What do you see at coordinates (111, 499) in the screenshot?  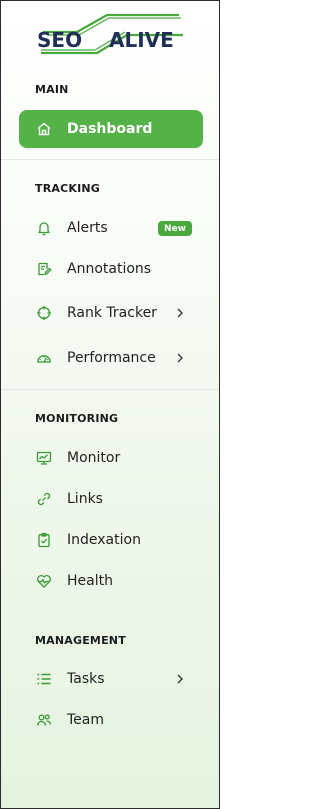 I see `nav-item-links: Links` at bounding box center [111, 499].